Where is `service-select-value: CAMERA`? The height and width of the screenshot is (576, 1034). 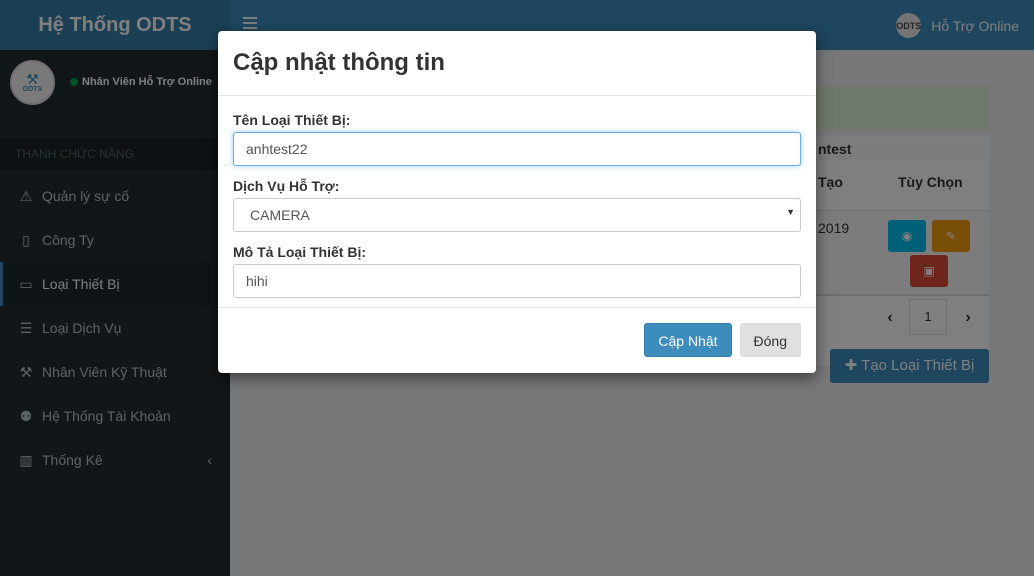
service-select-value: CAMERA is located at coordinates (517, 215).